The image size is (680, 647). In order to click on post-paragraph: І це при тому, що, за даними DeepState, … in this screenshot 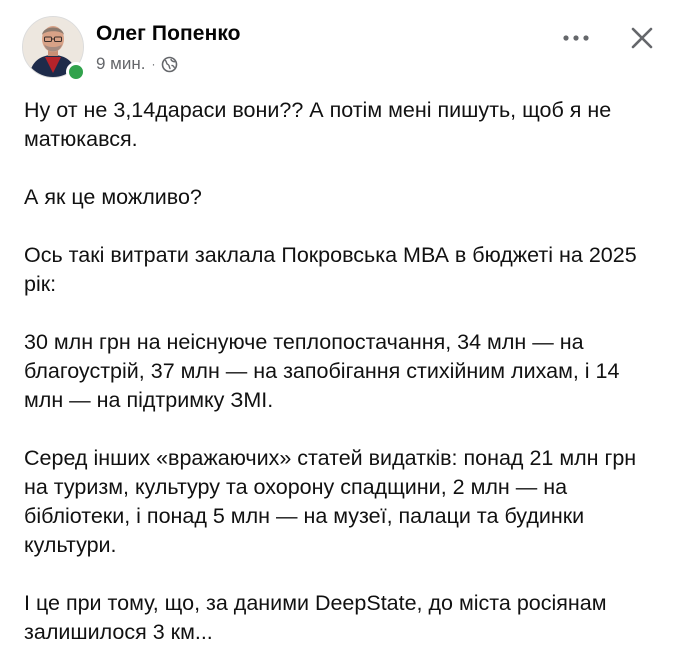, I will do `click(315, 617)`.